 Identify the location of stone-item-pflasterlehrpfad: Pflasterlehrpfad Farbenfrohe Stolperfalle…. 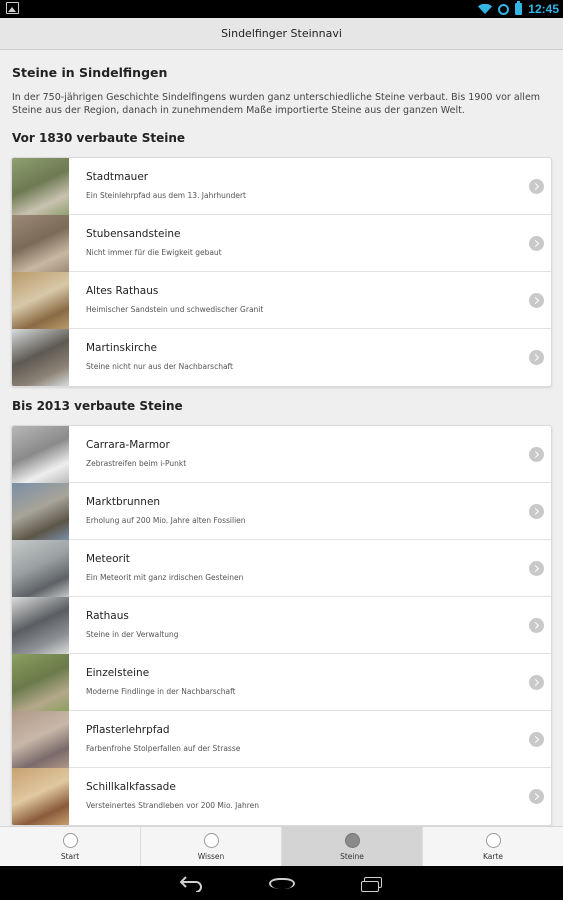
(281, 739).